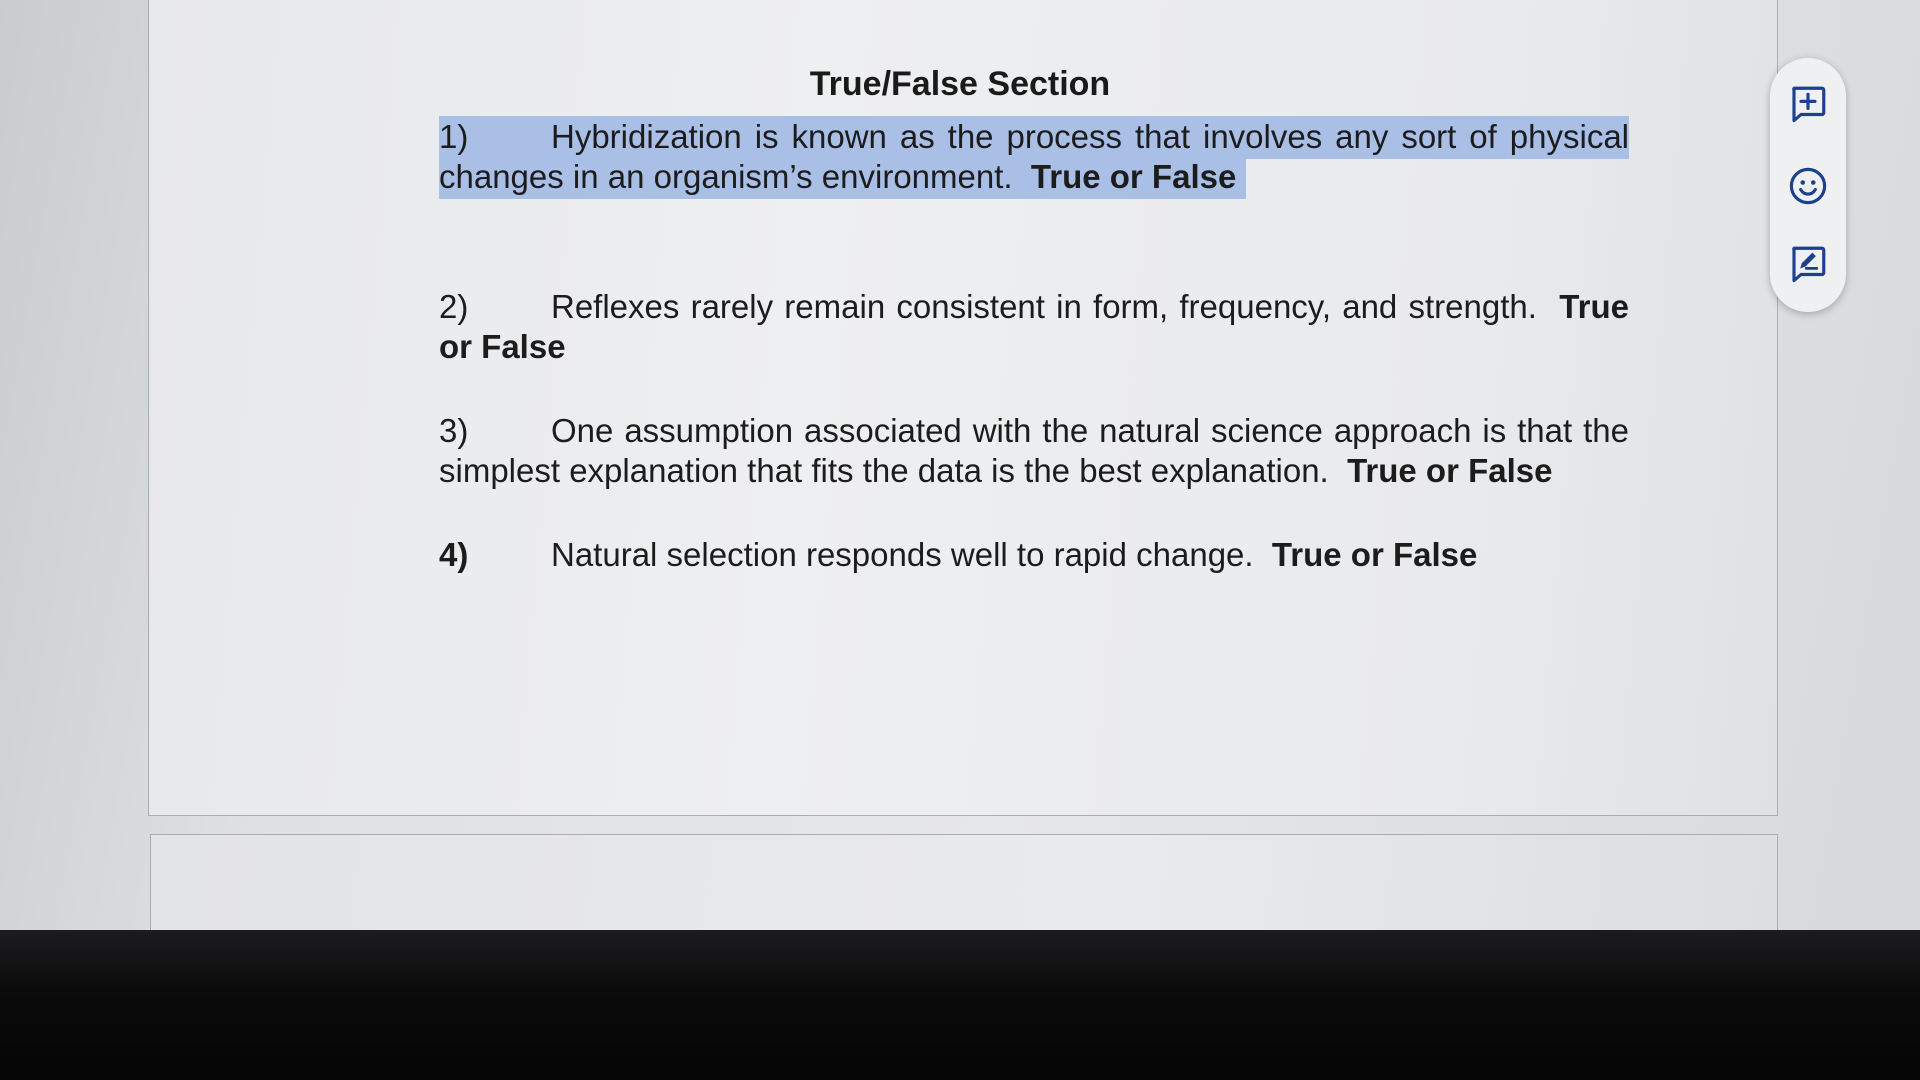 This screenshot has width=1920, height=1080. Describe the element at coordinates (960, 1005) in the screenshot. I see `monitor-bezel` at that location.